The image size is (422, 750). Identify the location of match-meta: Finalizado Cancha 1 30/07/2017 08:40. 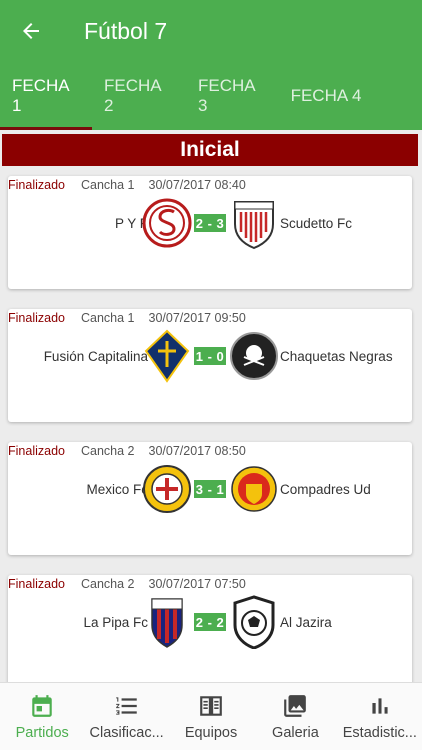
(127, 185).